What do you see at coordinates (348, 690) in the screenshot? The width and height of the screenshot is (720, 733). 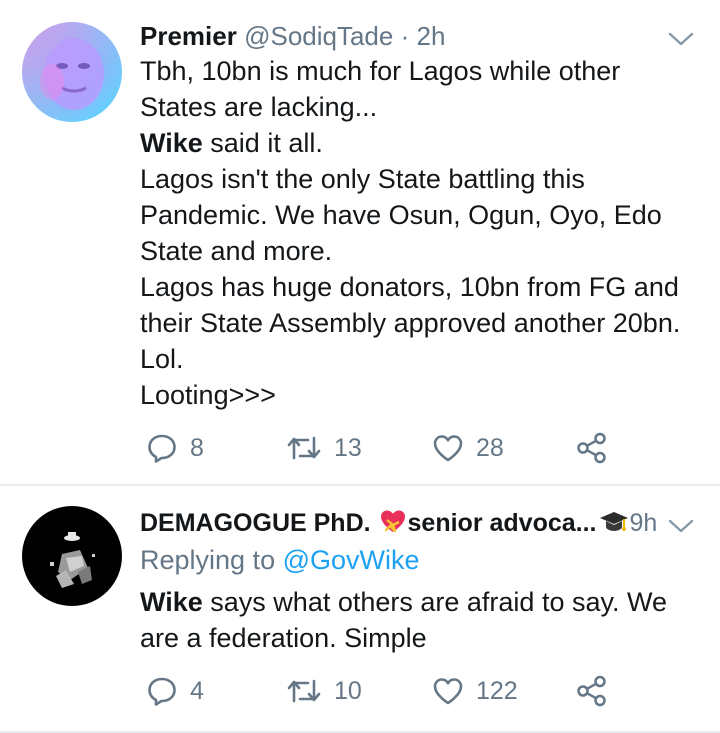 I see `retweet-count: 10` at bounding box center [348, 690].